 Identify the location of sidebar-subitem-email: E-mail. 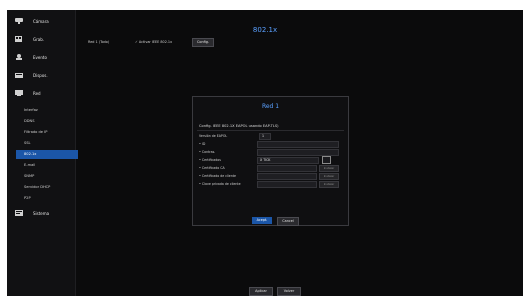
(41, 165).